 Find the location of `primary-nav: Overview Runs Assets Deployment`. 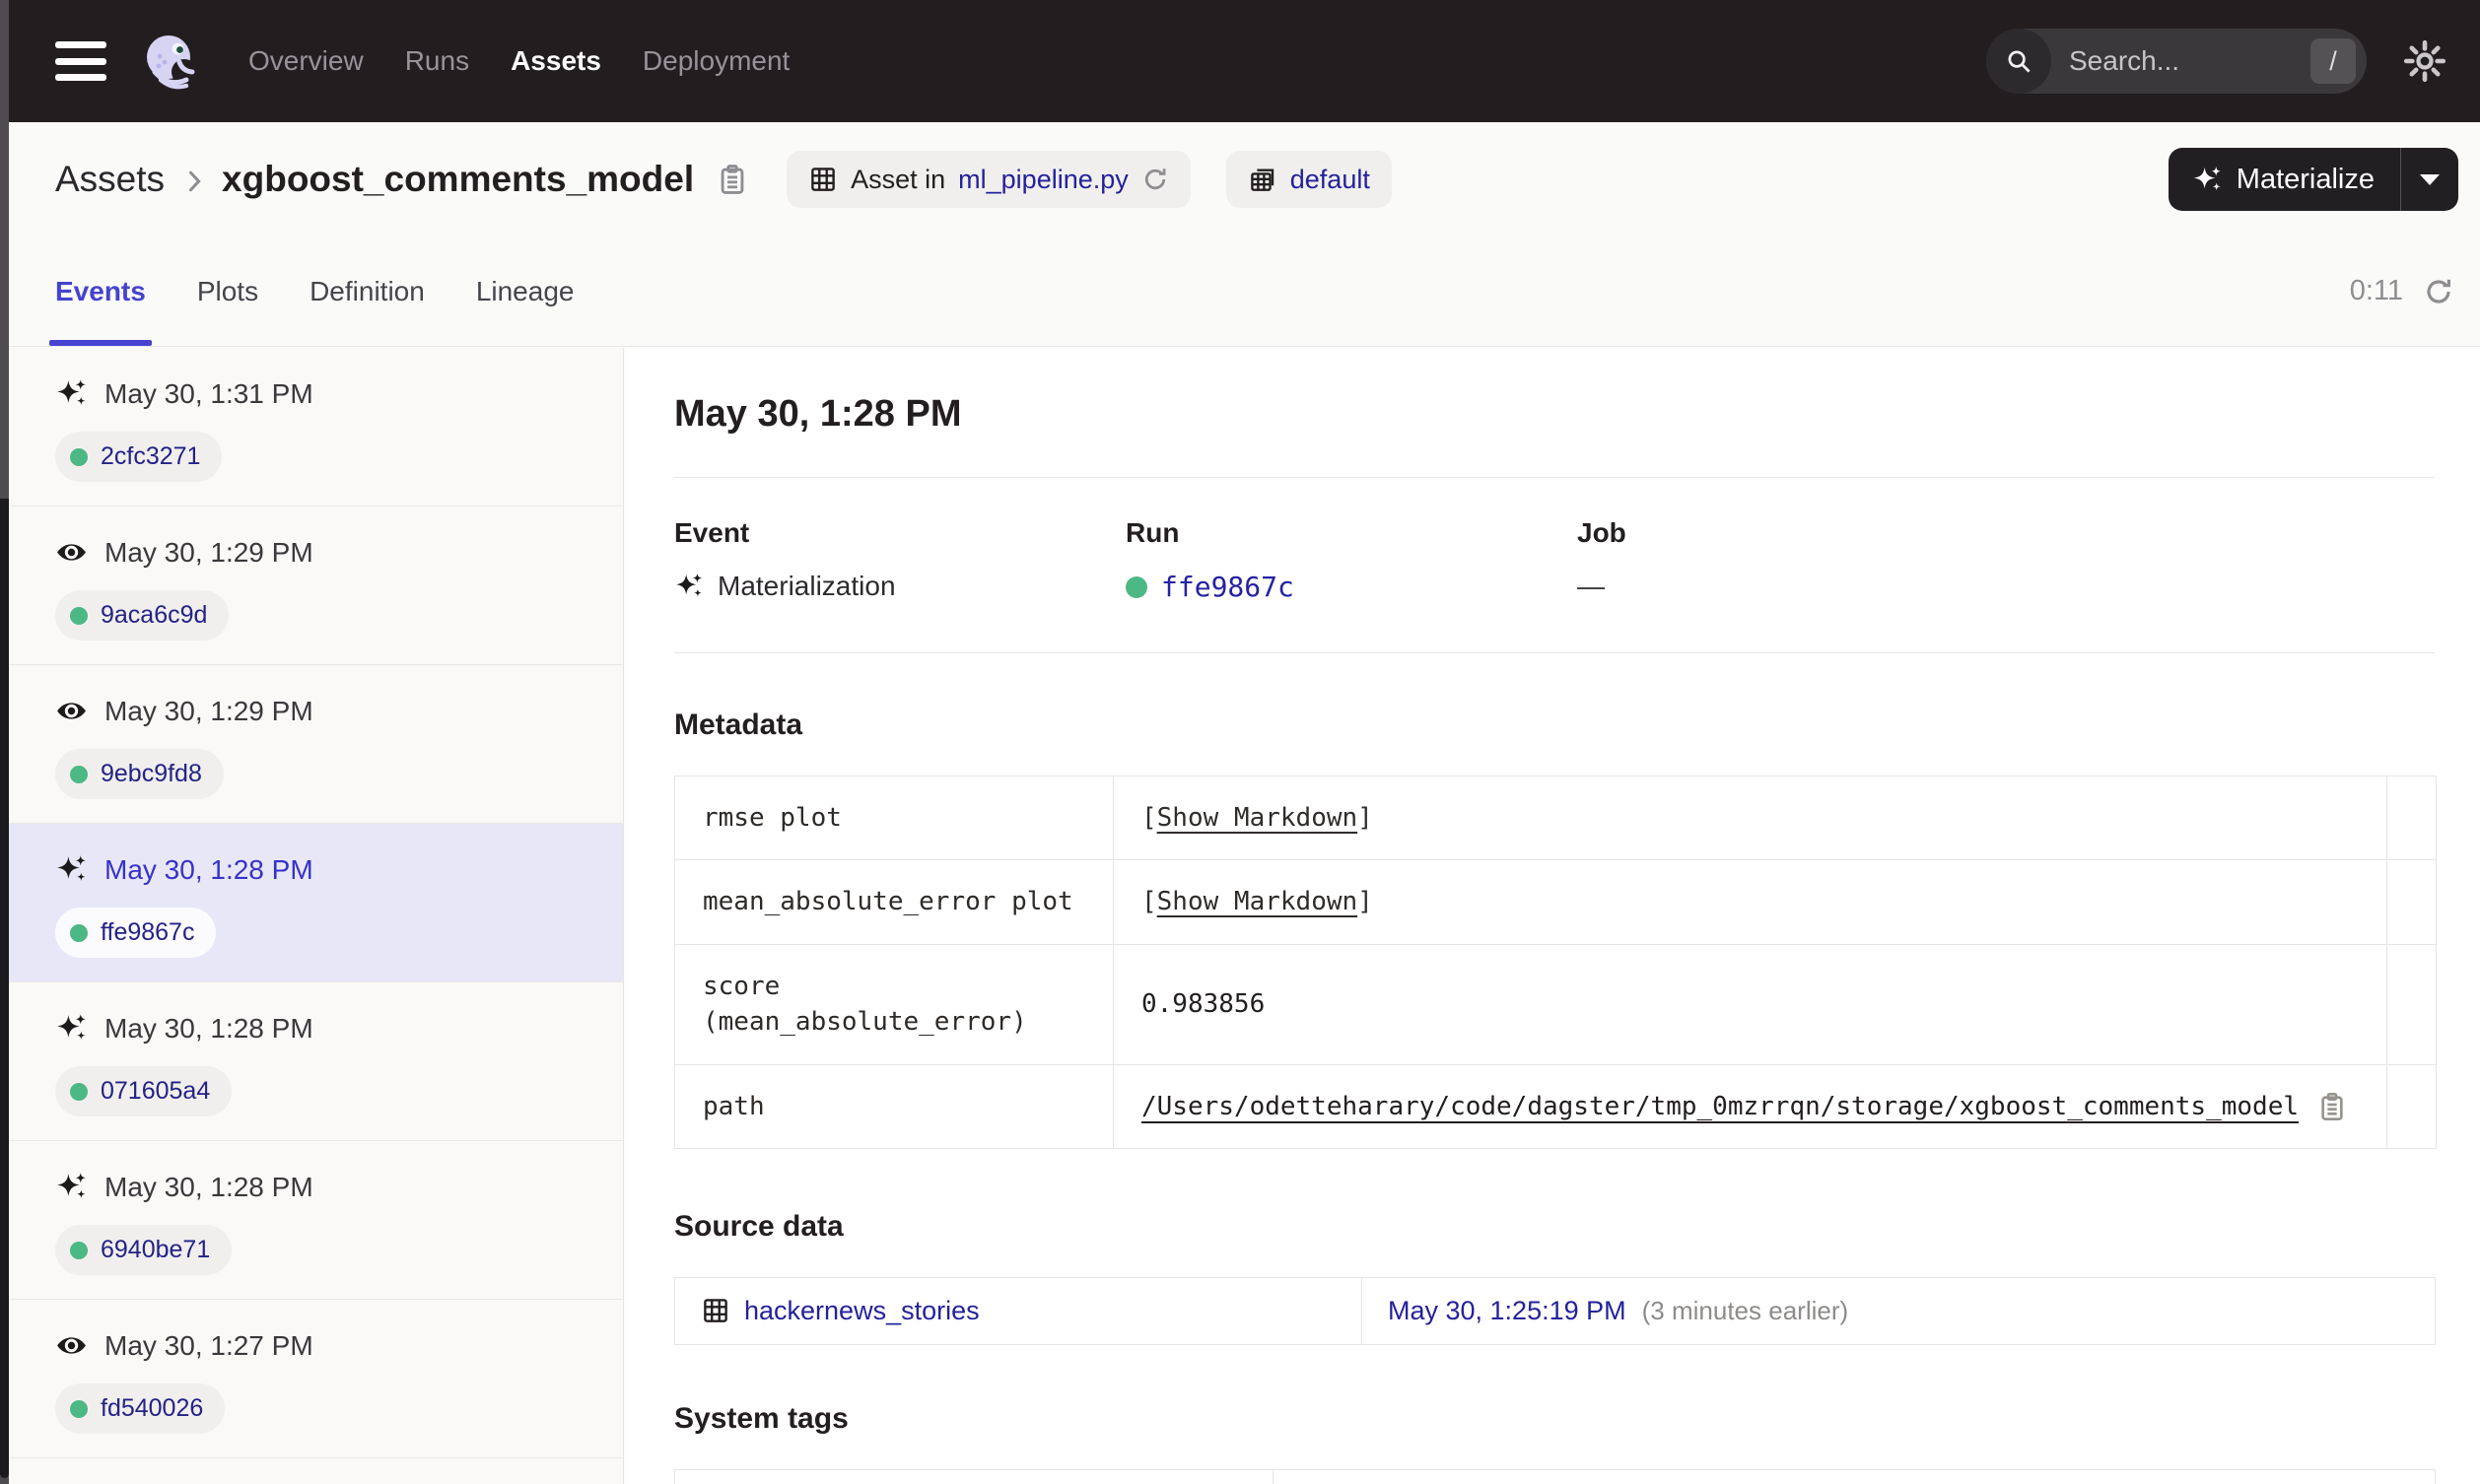

primary-nav: Overview Runs Assets Deployment is located at coordinates (519, 61).